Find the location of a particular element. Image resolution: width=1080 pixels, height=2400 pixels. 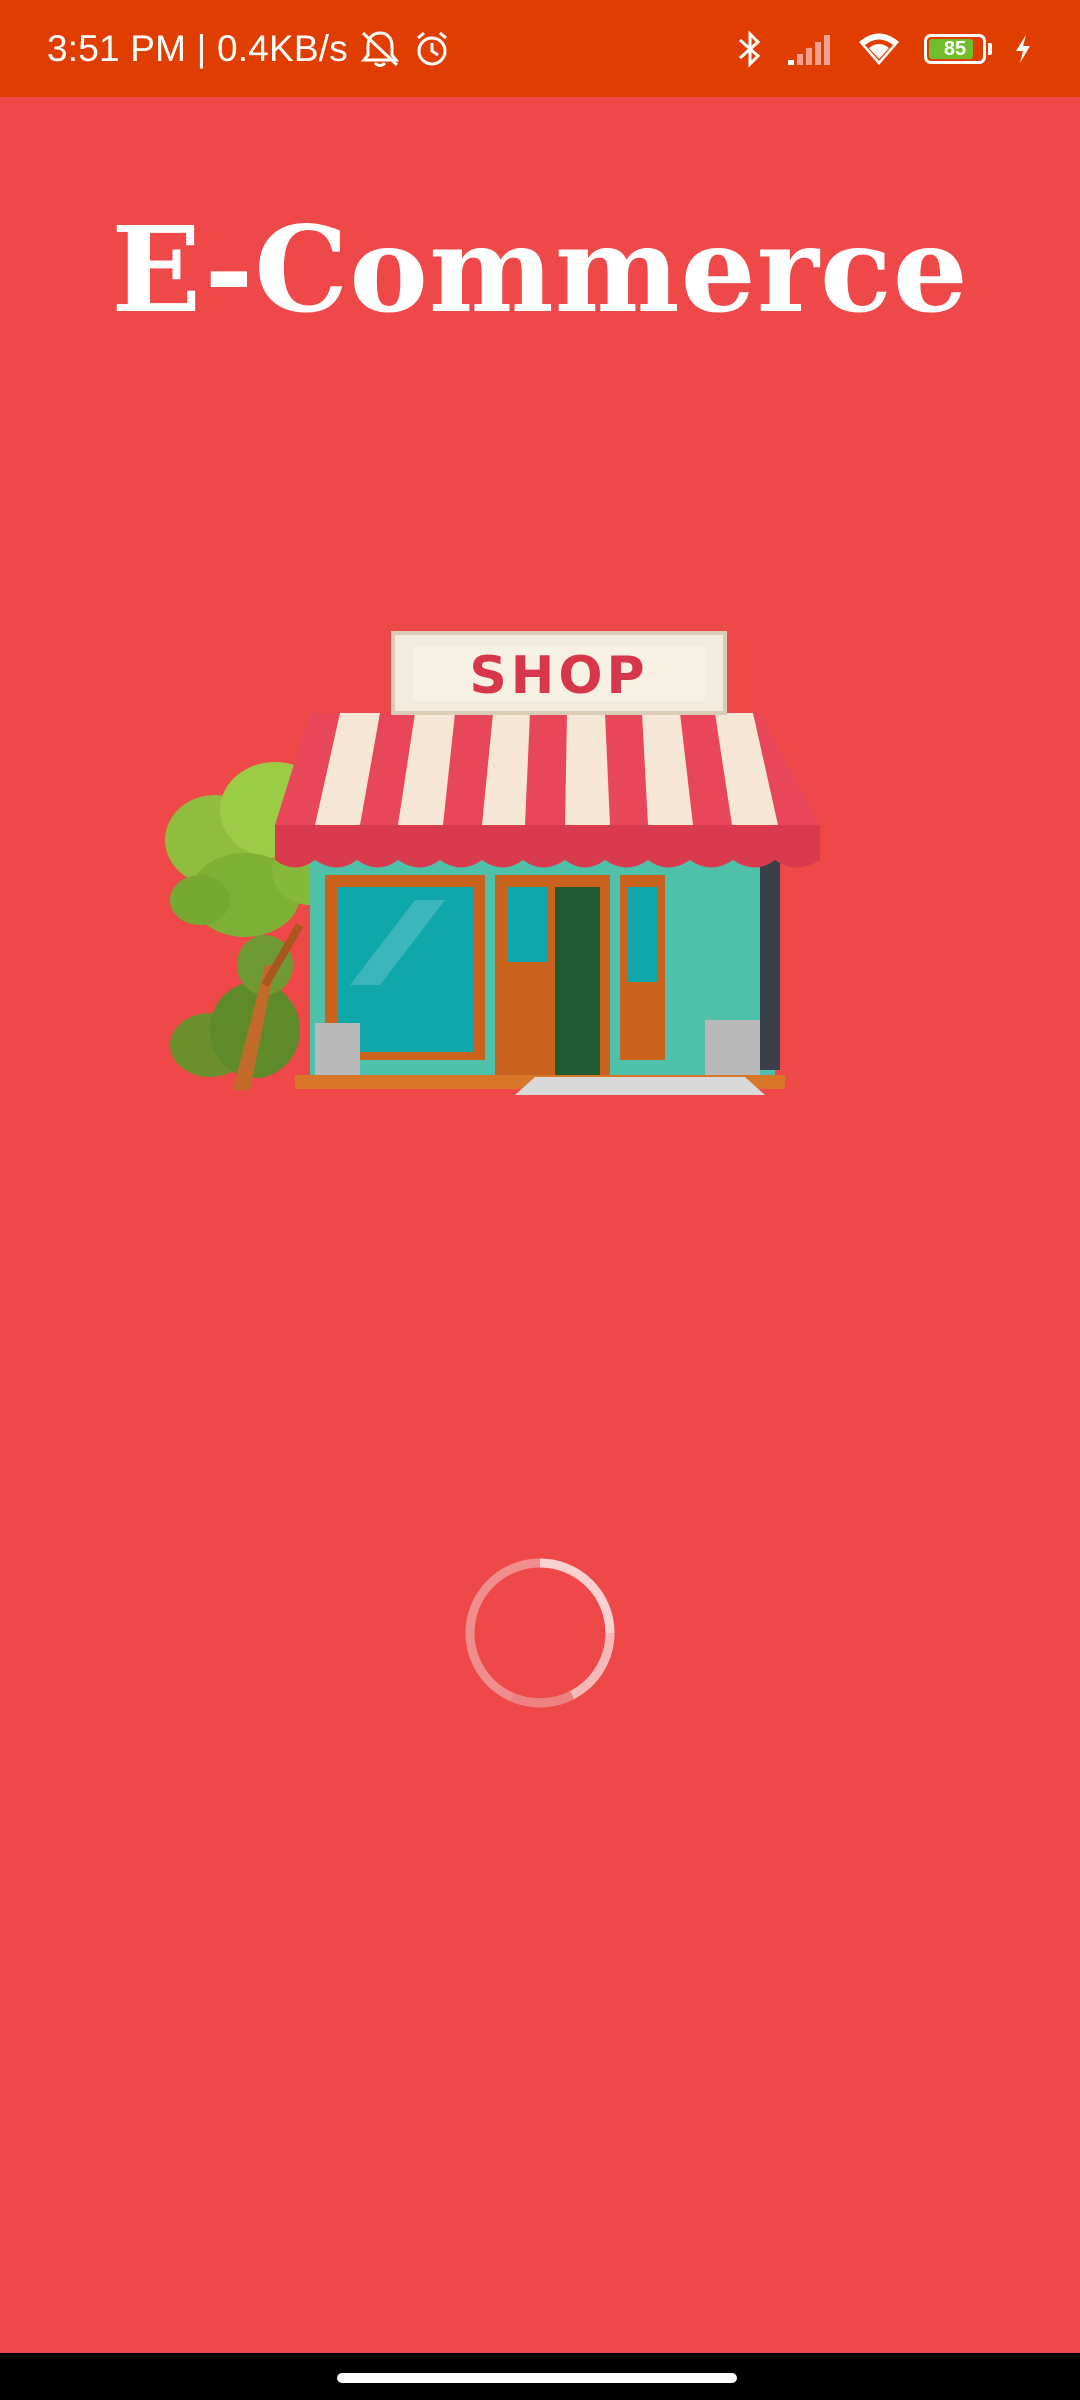

charging-icon is located at coordinates (1023, 49).